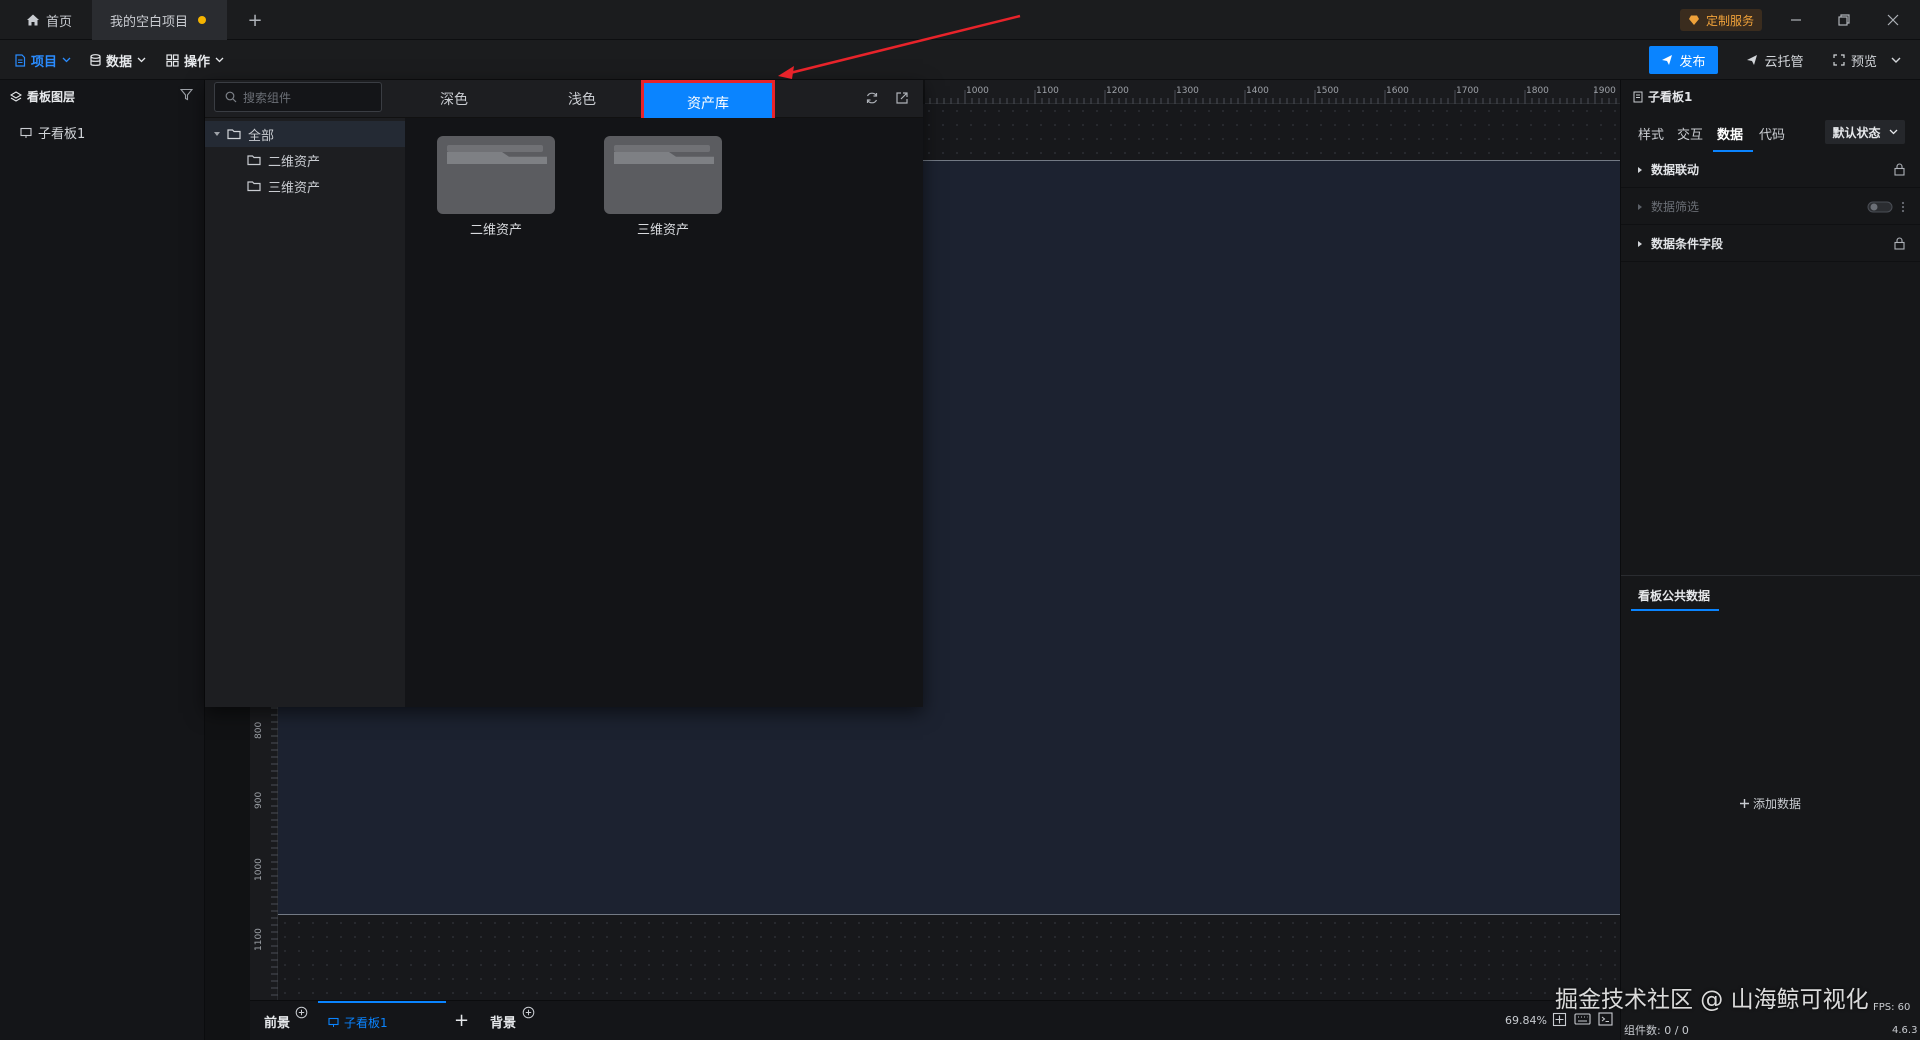 The image size is (1920, 1040). I want to click on section-label: 数据条件字段, so click(1687, 244).